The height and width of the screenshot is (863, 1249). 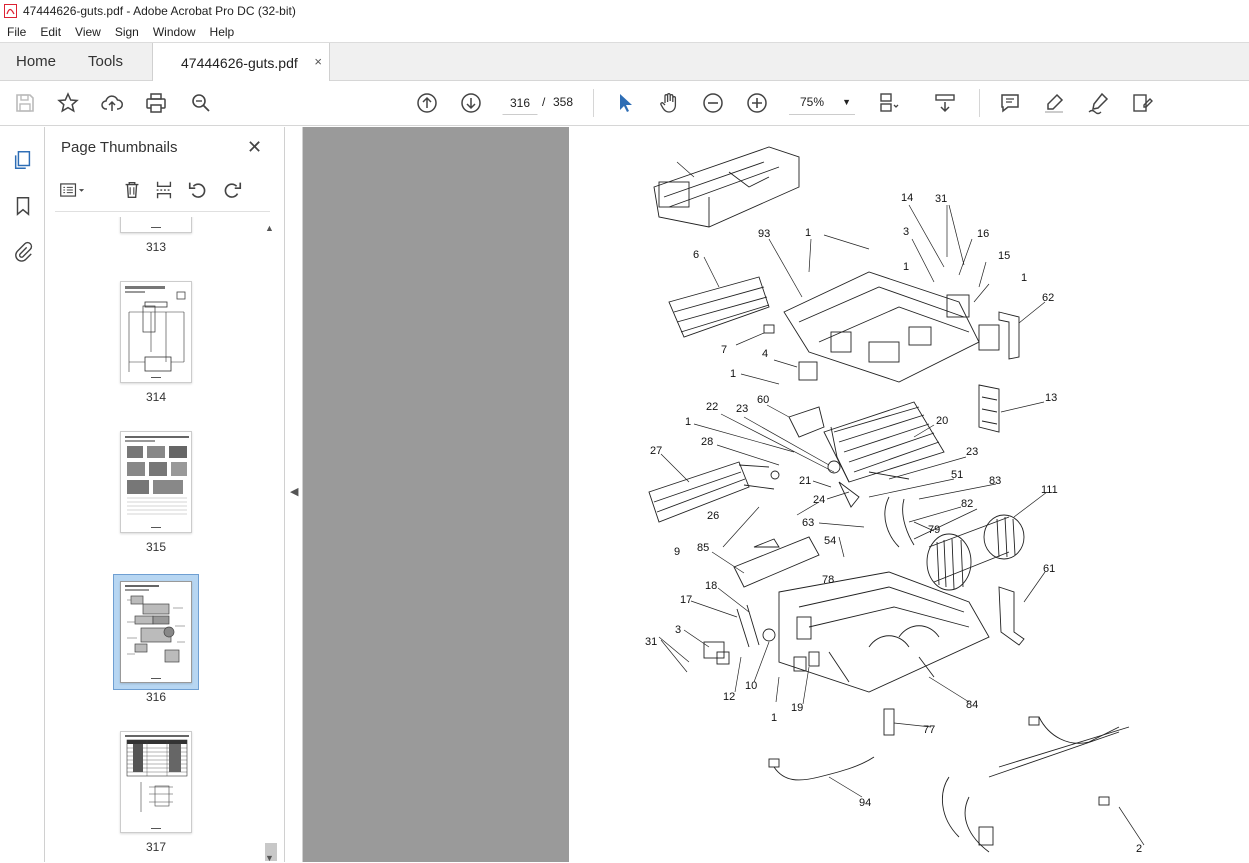 I want to click on callout-9: 9, so click(x=677, y=552).